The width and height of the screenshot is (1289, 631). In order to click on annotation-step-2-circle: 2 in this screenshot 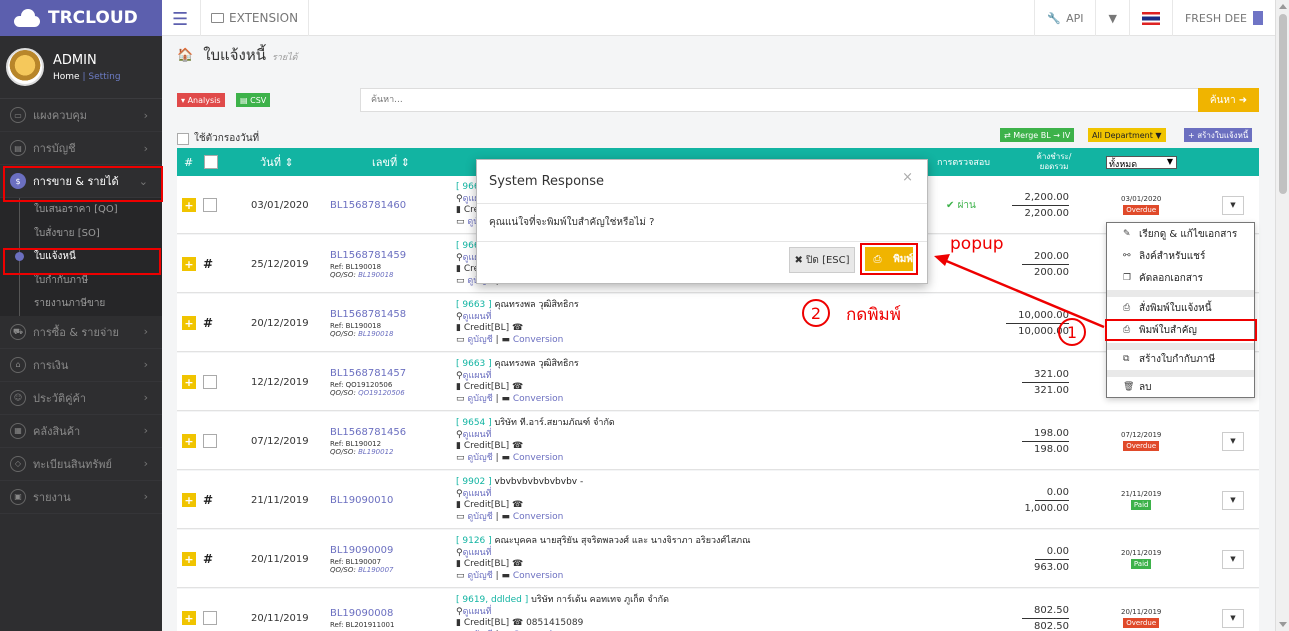, I will do `click(816, 313)`.